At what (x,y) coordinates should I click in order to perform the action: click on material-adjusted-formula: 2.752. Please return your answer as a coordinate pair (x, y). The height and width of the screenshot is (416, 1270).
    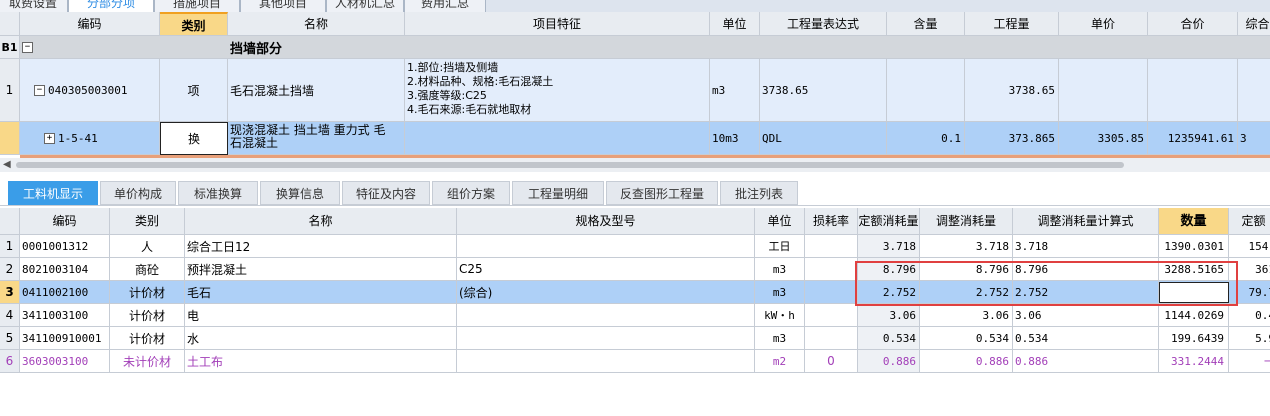
    Looking at the image, I should click on (1086, 292).